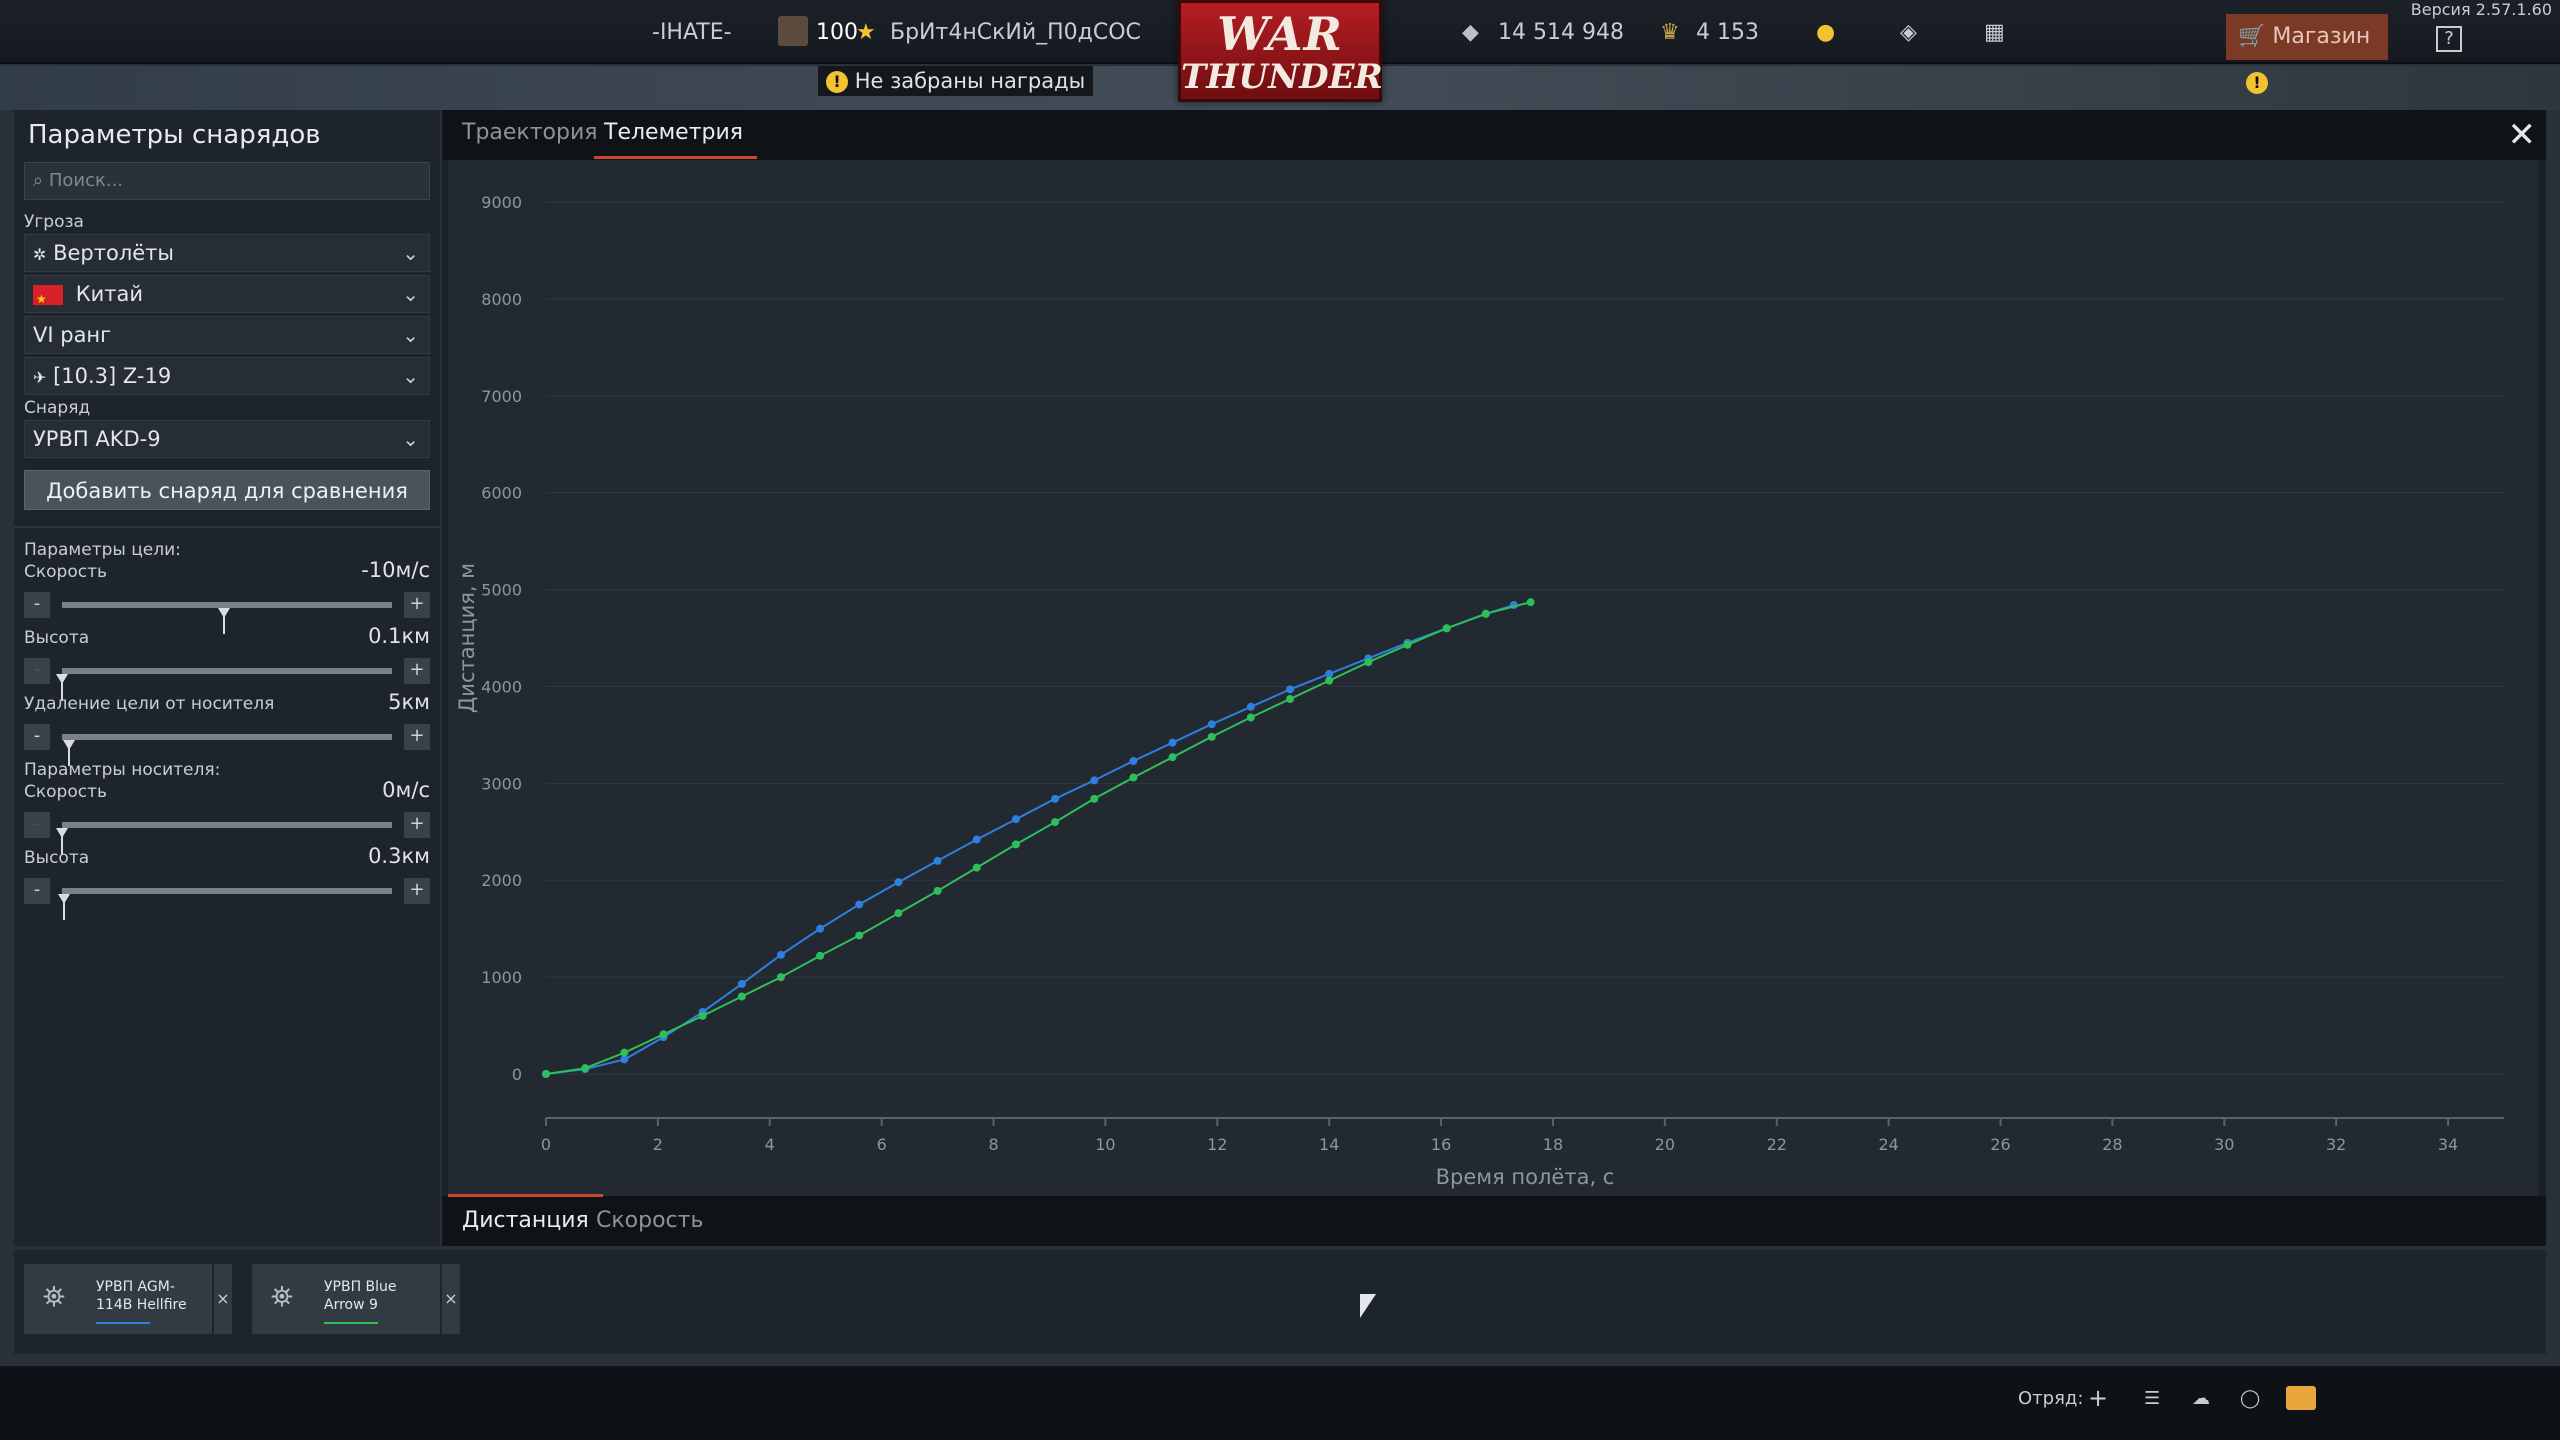 Image resolution: width=2560 pixels, height=1440 pixels. I want to click on x-tick-label: 8, so click(993, 1144).